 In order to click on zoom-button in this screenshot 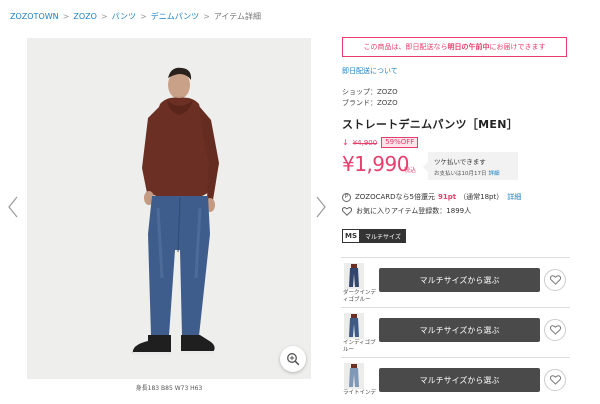, I will do `click(293, 359)`.